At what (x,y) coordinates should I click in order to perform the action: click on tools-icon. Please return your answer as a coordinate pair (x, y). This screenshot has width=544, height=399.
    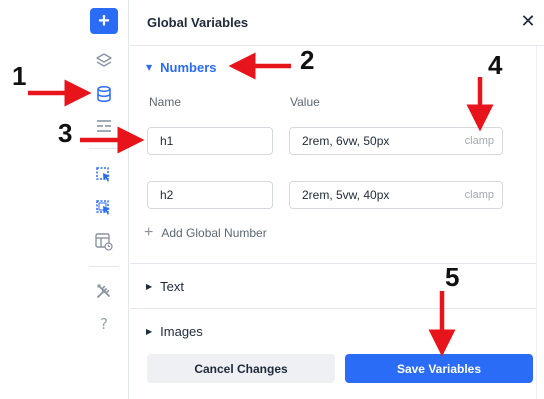
    Looking at the image, I should click on (104, 291).